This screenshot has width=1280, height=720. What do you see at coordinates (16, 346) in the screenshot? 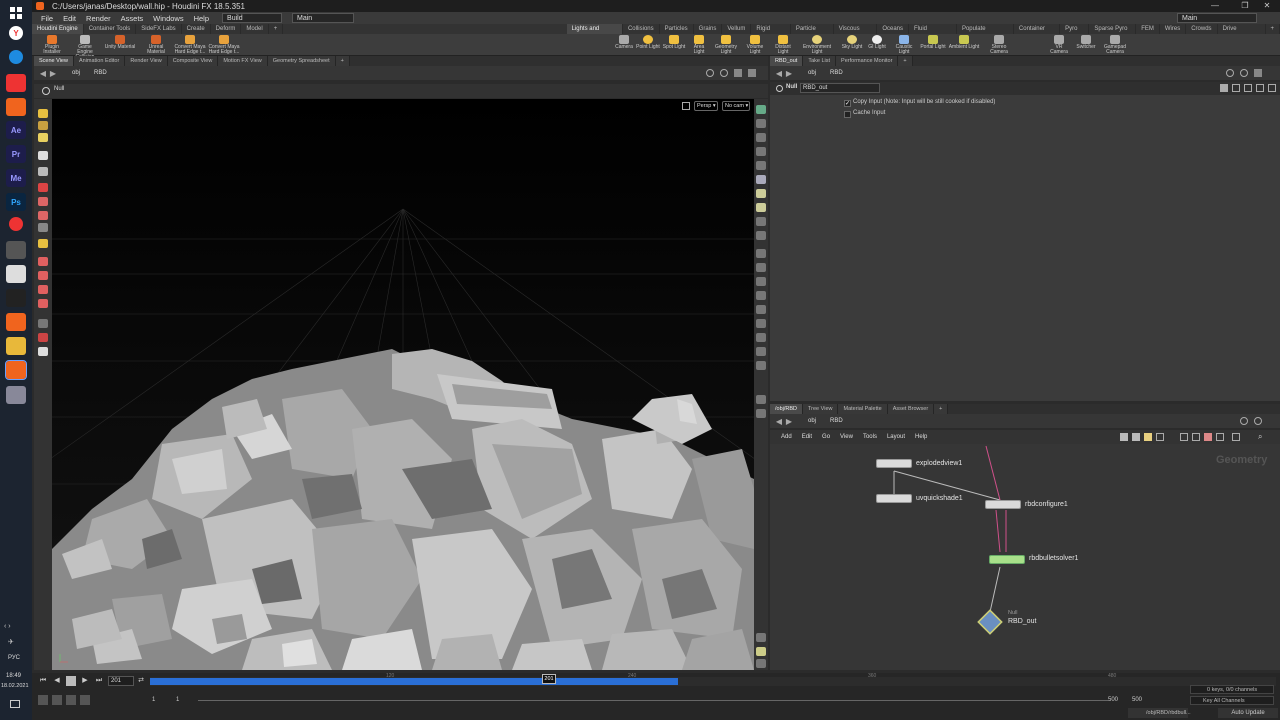
I see `file-explorer-icon` at bounding box center [16, 346].